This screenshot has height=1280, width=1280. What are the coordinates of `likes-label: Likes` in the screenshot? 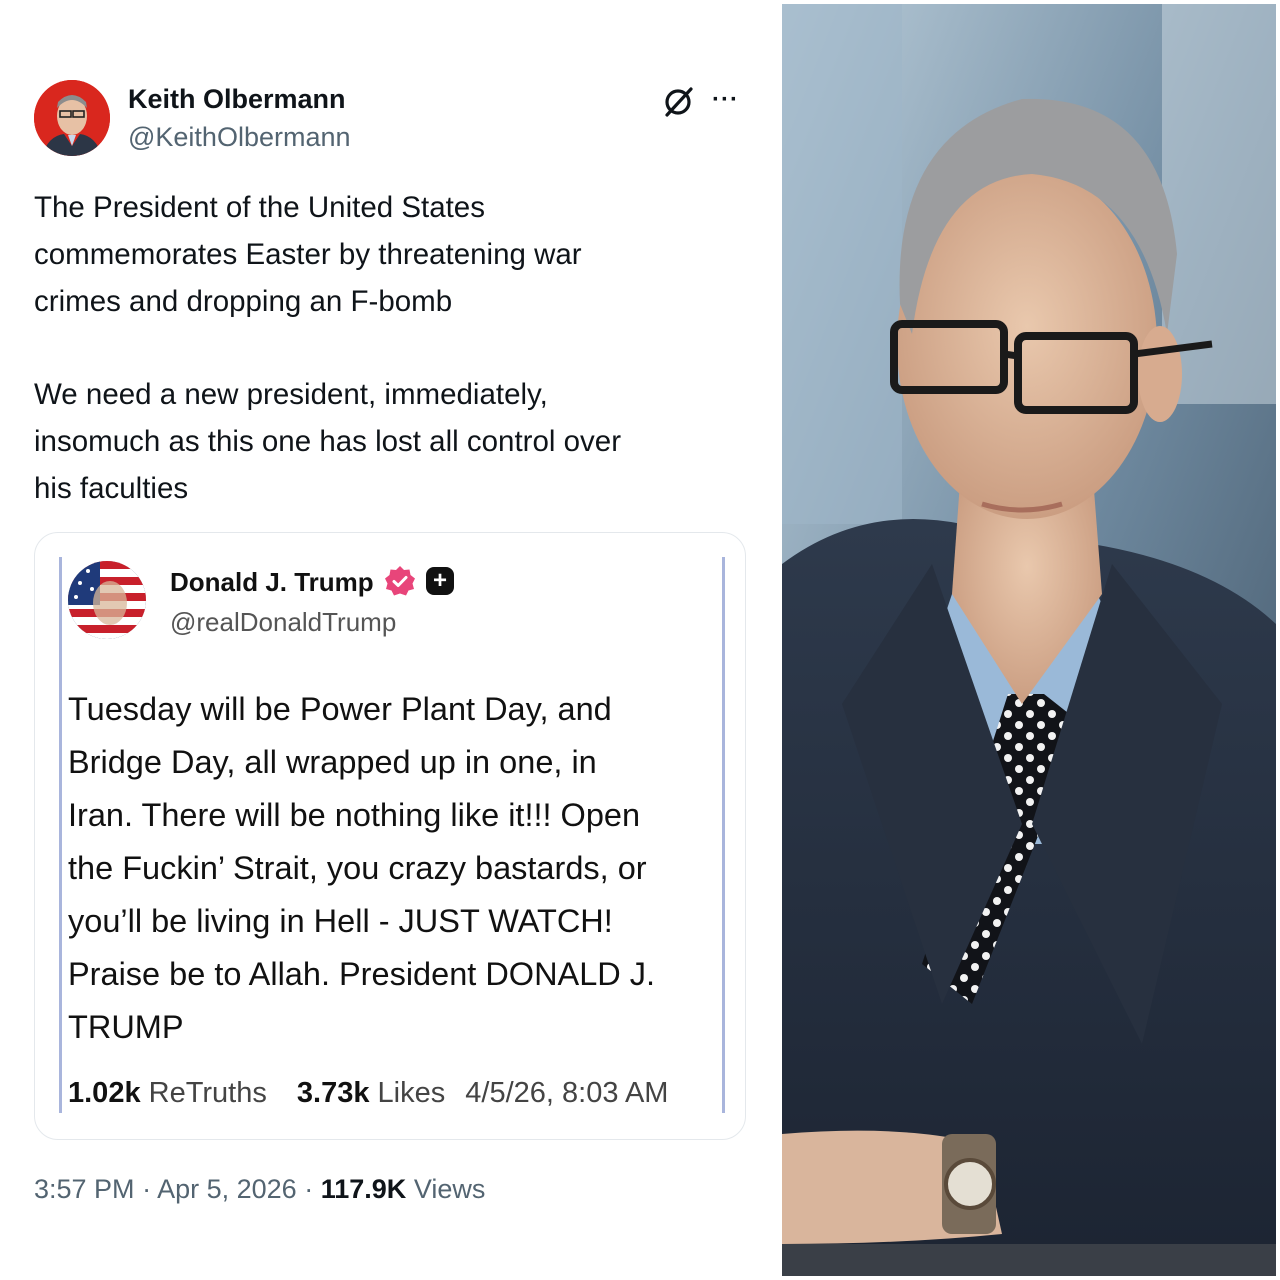 It's located at (411, 1093).